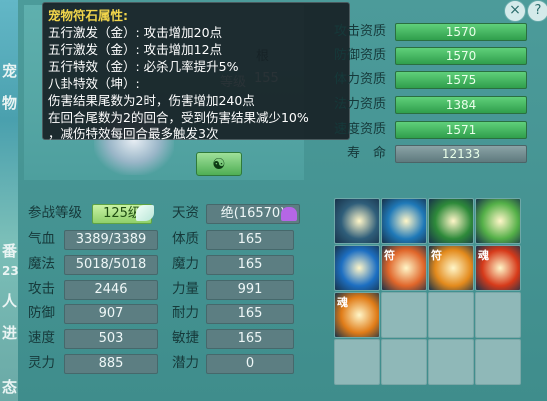  What do you see at coordinates (10, 71) in the screenshot?
I see `world-text: 宠` at bounding box center [10, 71].